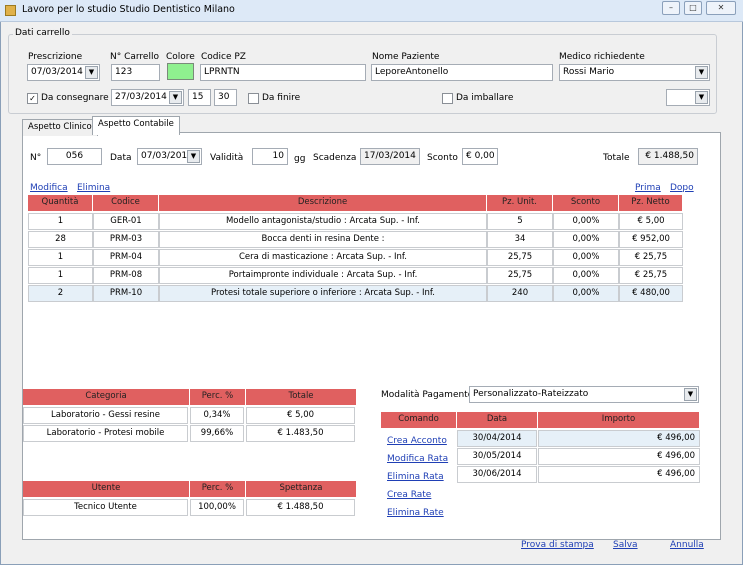  What do you see at coordinates (415, 477) in the screenshot?
I see `elimina-rata-link: Elimina Rata` at bounding box center [415, 477].